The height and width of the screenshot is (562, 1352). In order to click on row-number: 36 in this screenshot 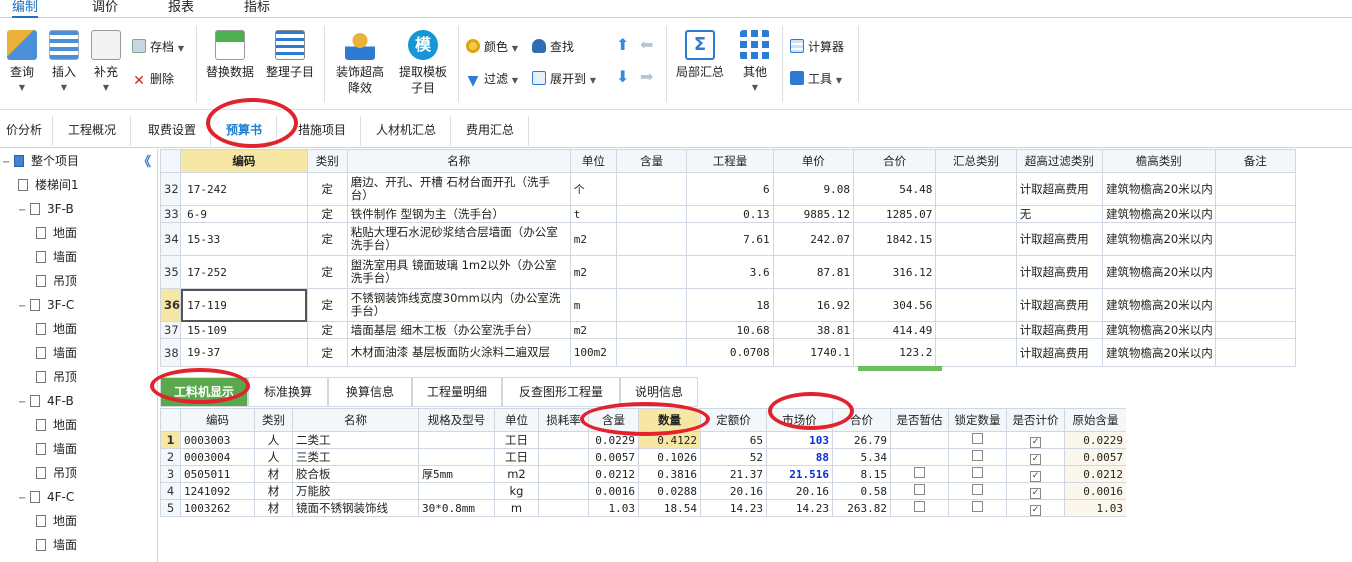, I will do `click(171, 305)`.